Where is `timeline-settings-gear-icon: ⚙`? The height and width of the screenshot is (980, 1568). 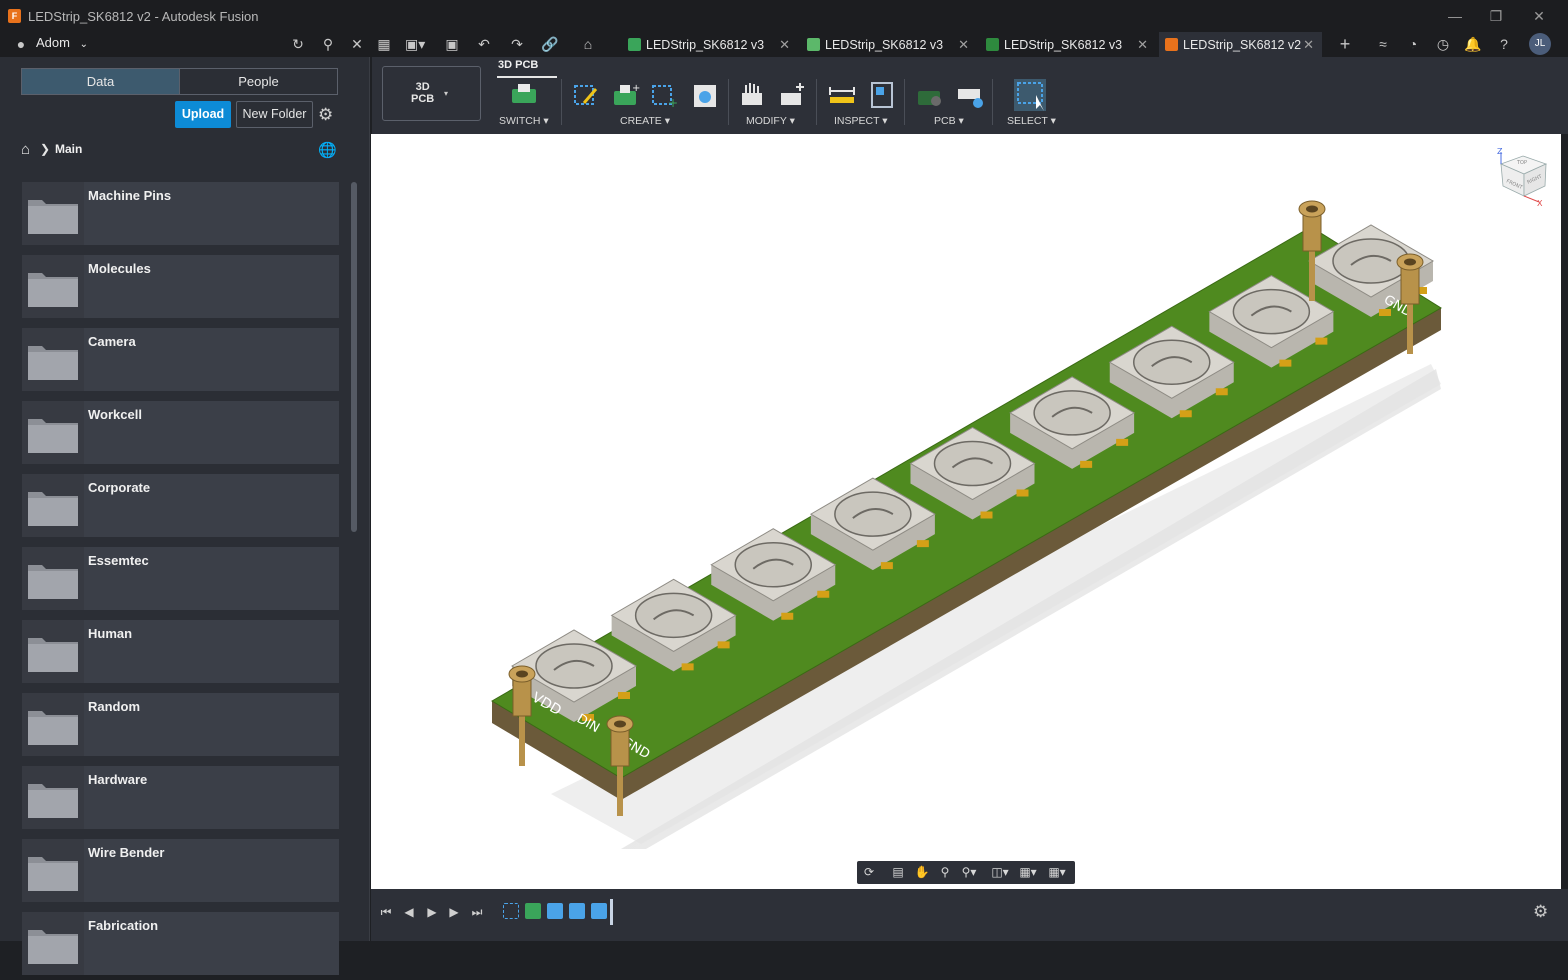
timeline-settings-gear-icon: ⚙ is located at coordinates (1540, 912).